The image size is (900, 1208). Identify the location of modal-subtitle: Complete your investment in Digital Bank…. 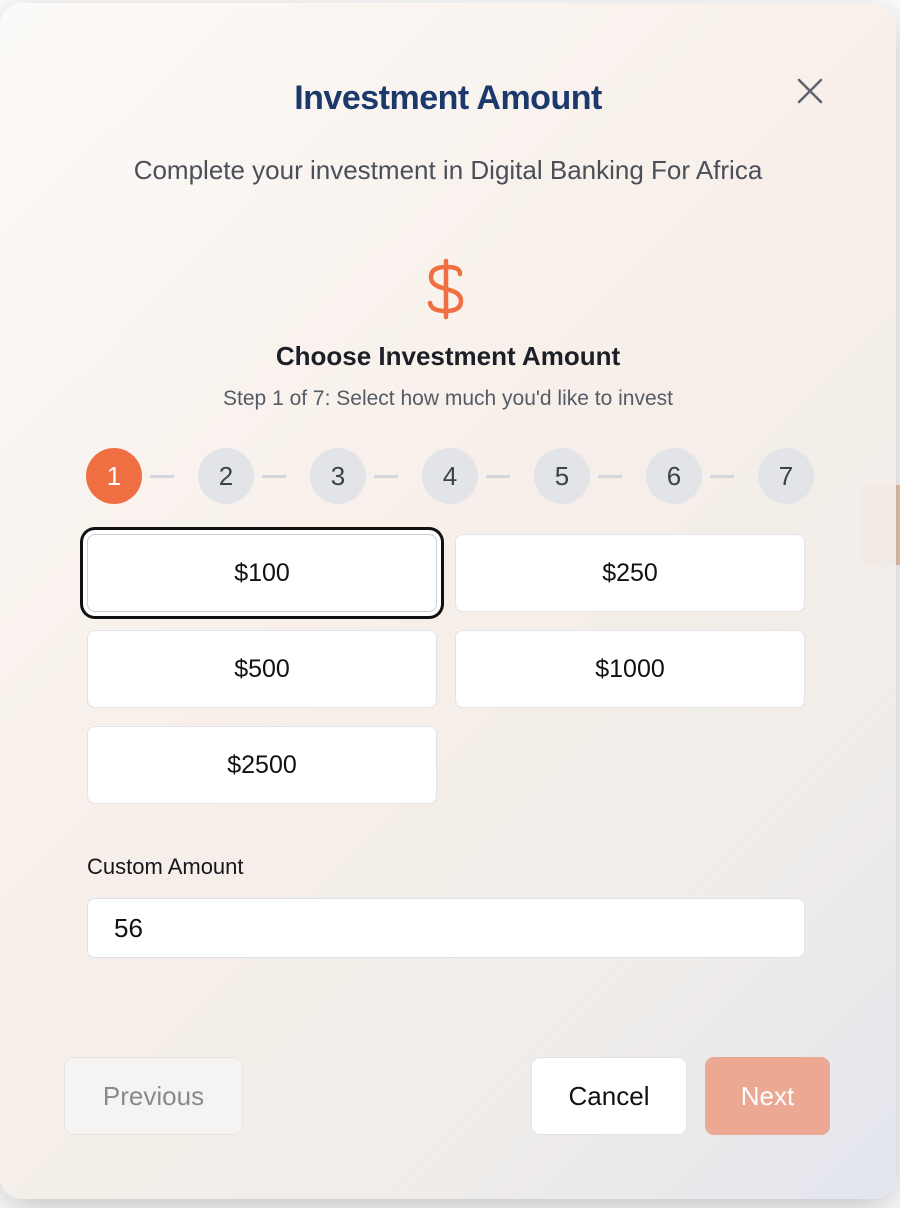
(448, 170).